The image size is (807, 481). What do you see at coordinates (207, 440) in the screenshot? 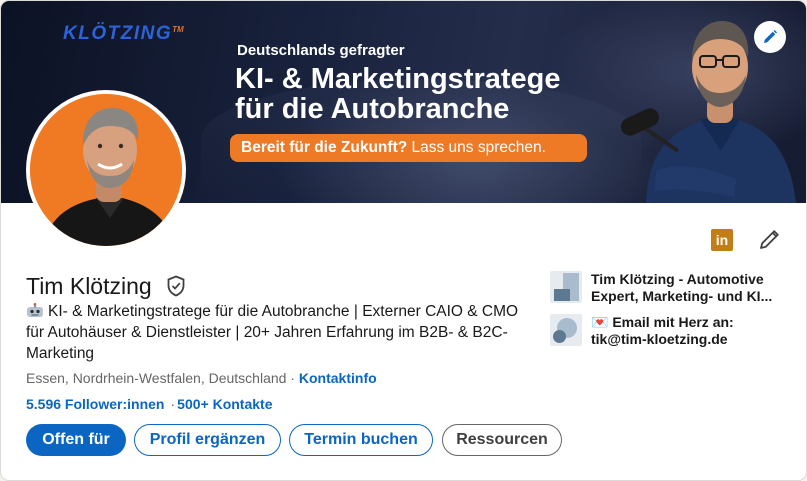
I see `add-profile-section-button: Profil ergänzen` at bounding box center [207, 440].